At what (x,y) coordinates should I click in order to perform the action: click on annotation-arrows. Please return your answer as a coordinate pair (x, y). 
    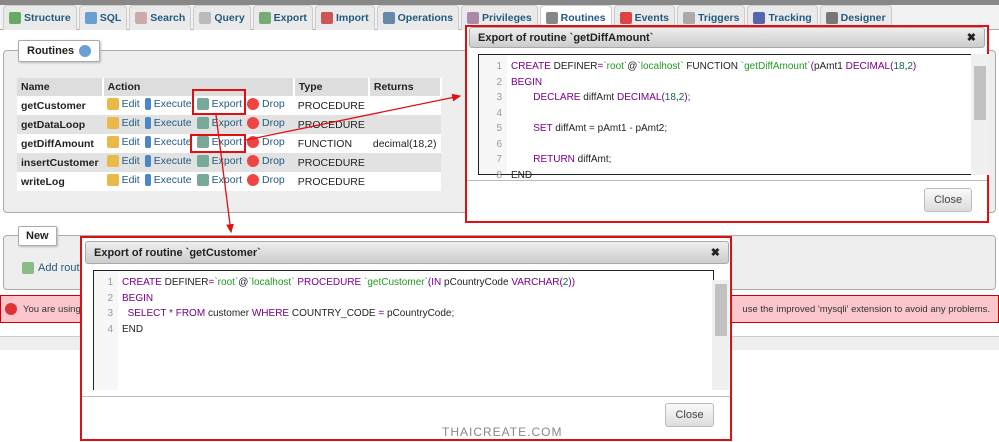
    Looking at the image, I should click on (338, 163).